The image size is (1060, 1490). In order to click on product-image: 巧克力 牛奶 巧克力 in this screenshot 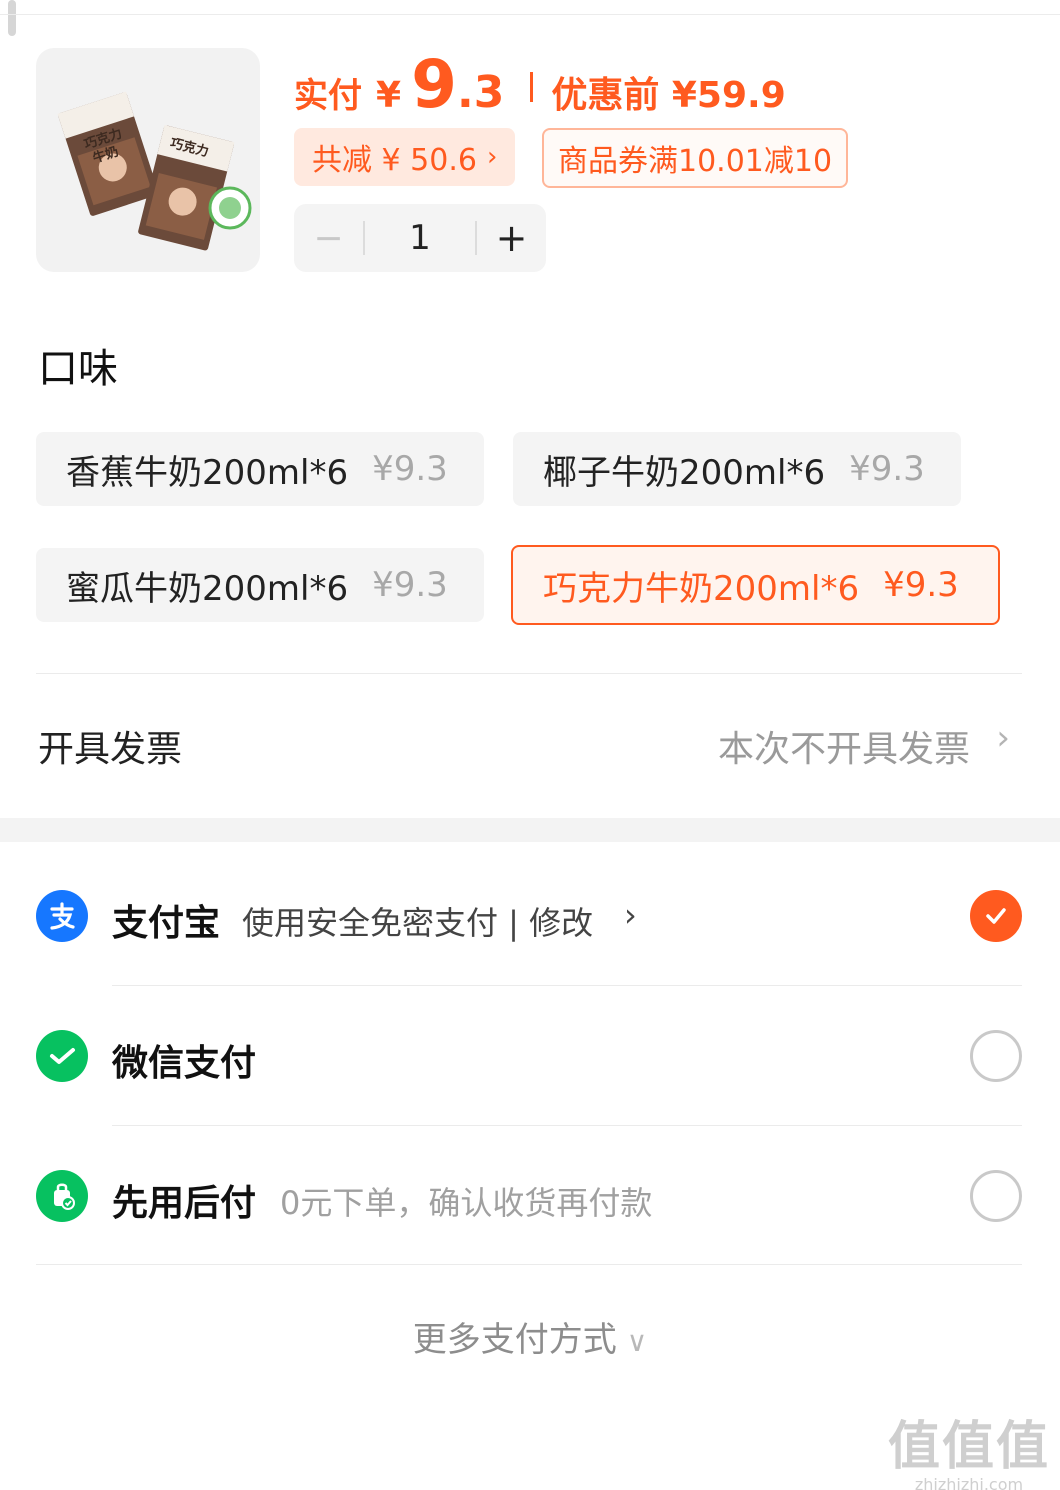, I will do `click(148, 160)`.